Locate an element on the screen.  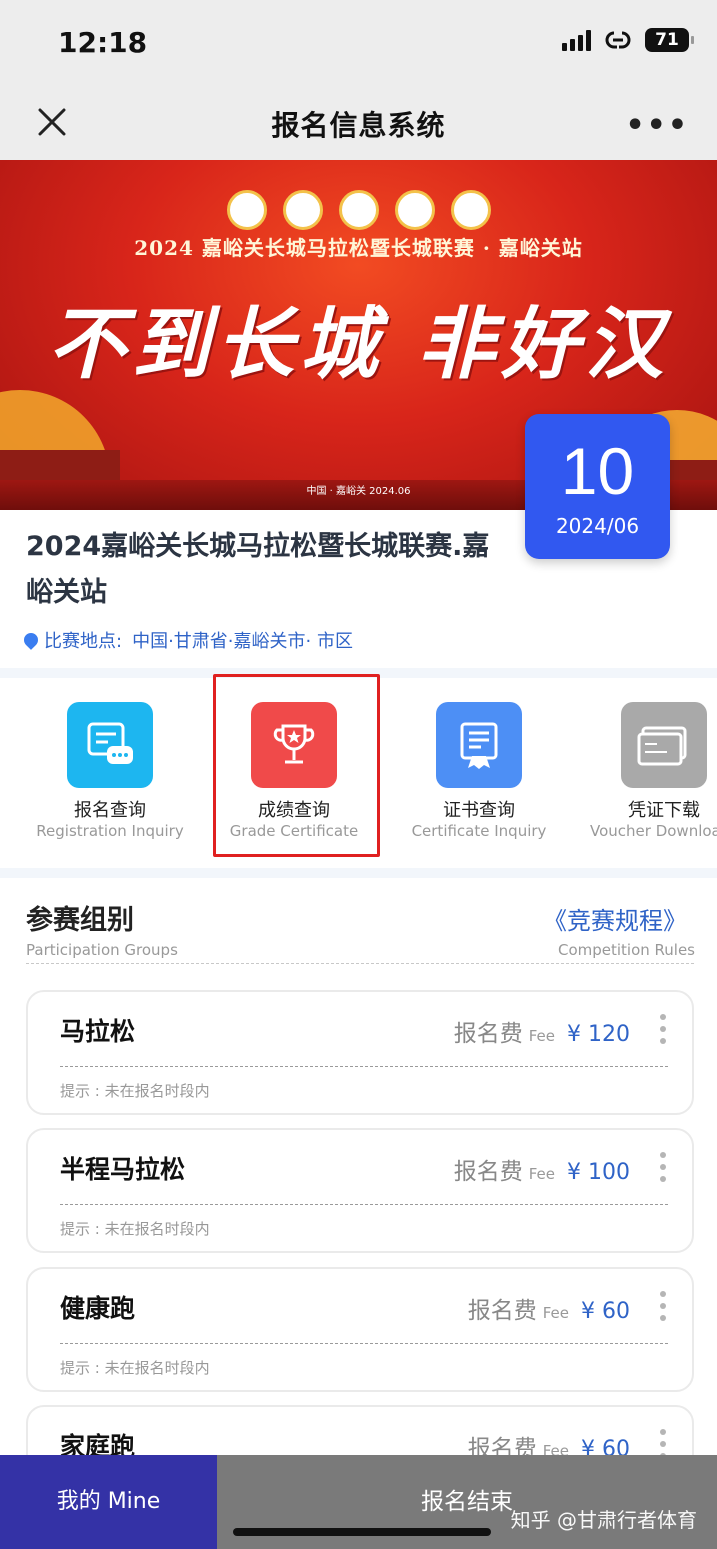
group-name: 健康跑 is located at coordinates (98, 1308).